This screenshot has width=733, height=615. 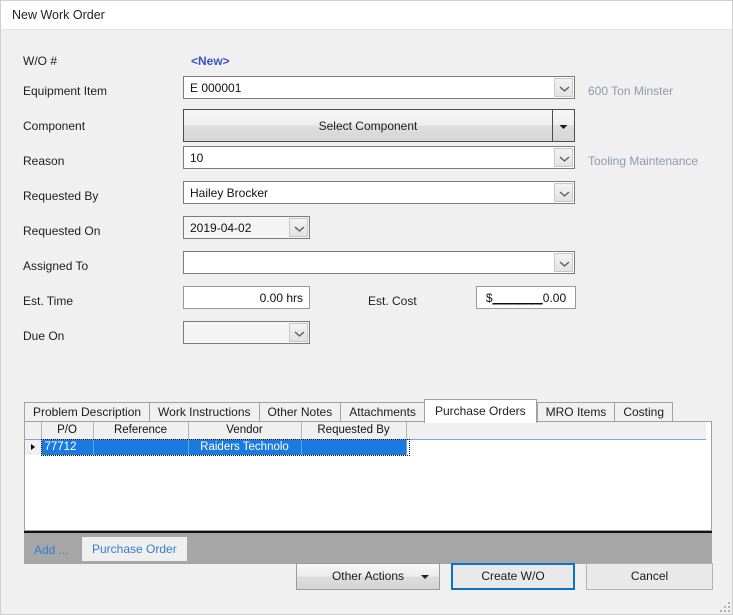 What do you see at coordinates (299, 412) in the screenshot?
I see `tab-other-notes: Other Notes` at bounding box center [299, 412].